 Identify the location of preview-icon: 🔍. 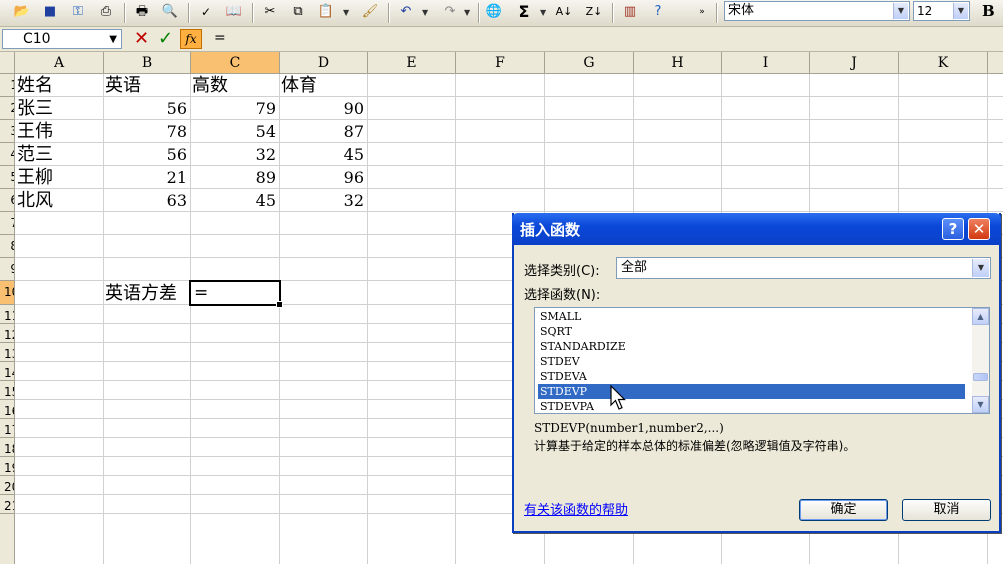
(170, 12).